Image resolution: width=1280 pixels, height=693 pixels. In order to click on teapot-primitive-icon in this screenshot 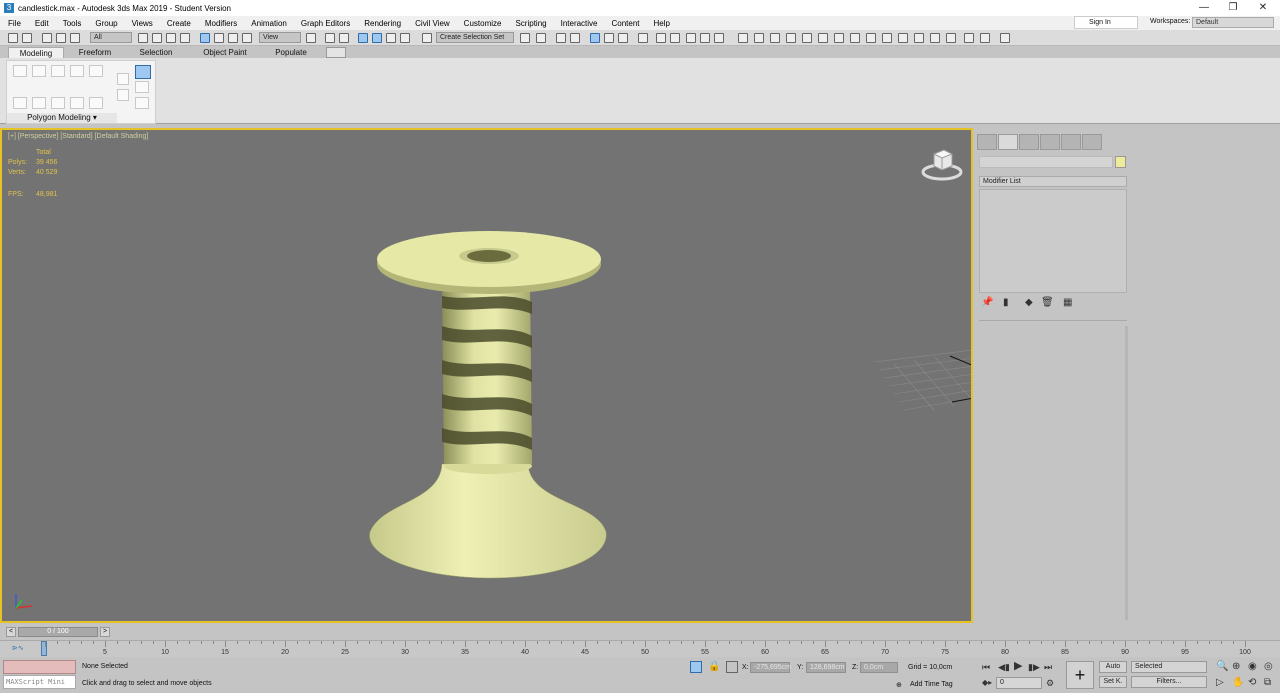, I will do `click(935, 38)`.